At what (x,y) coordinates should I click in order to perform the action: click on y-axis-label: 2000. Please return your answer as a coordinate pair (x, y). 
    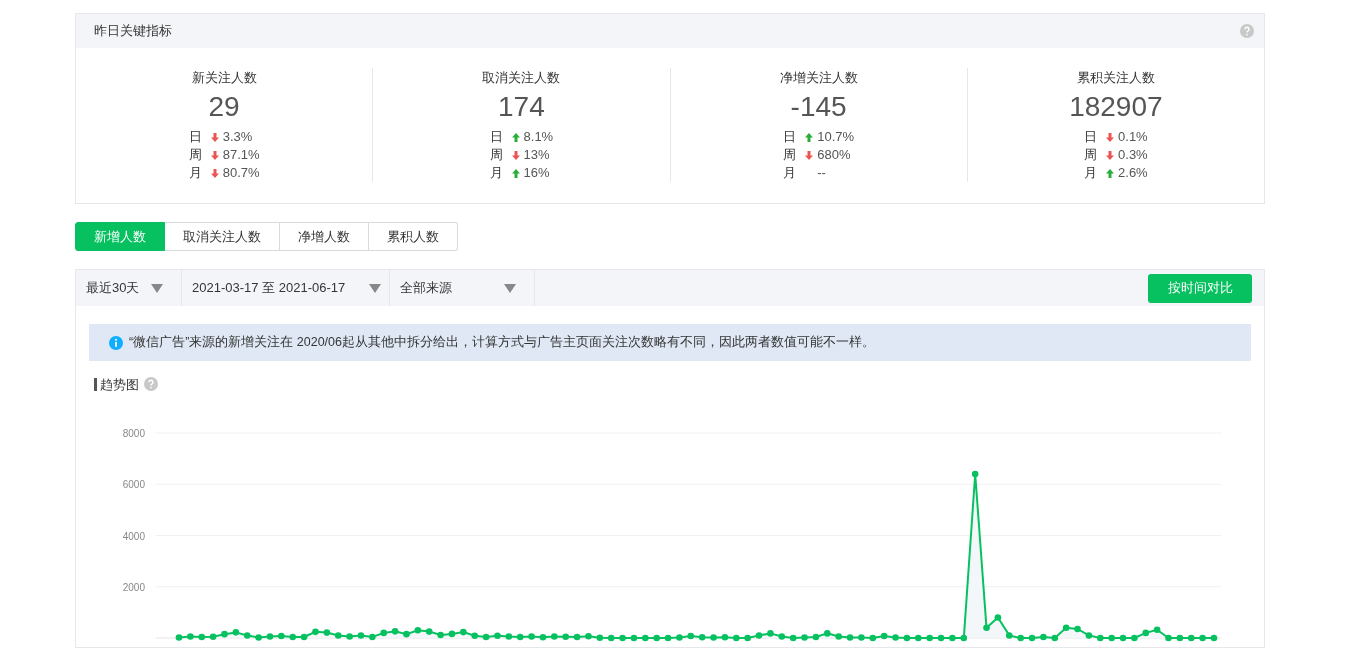
    Looking at the image, I should click on (133, 587).